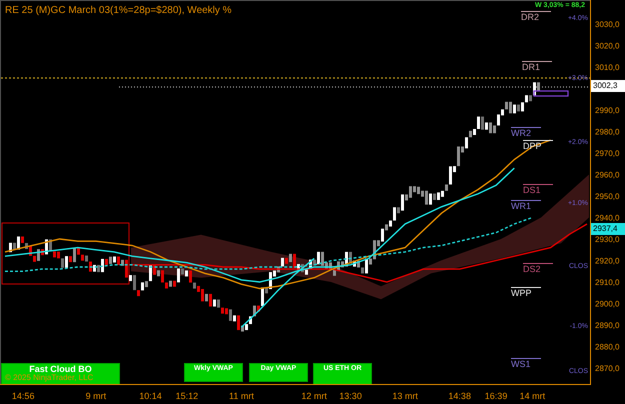 The height and width of the screenshot is (404, 625). I want to click on price-tick-label: 3020,0, so click(607, 46).